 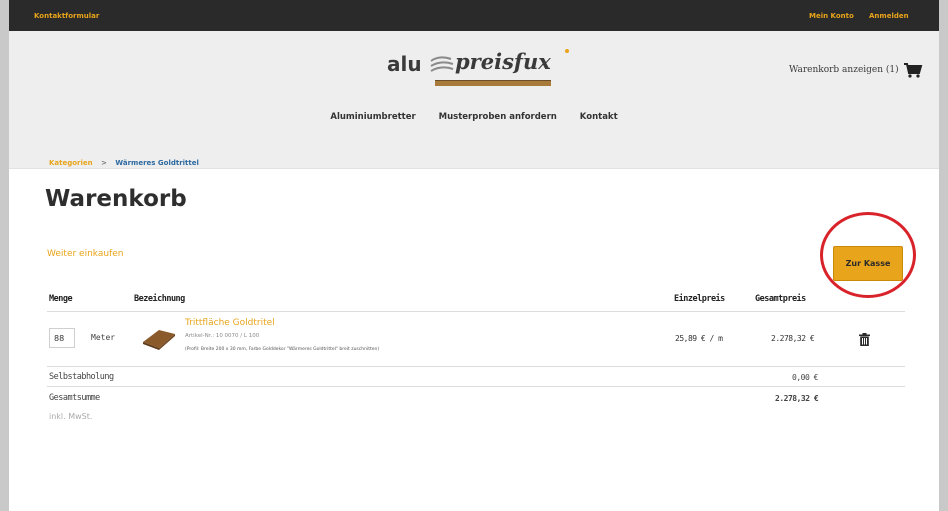 I want to click on quantity-input: 88, so click(x=62, y=338).